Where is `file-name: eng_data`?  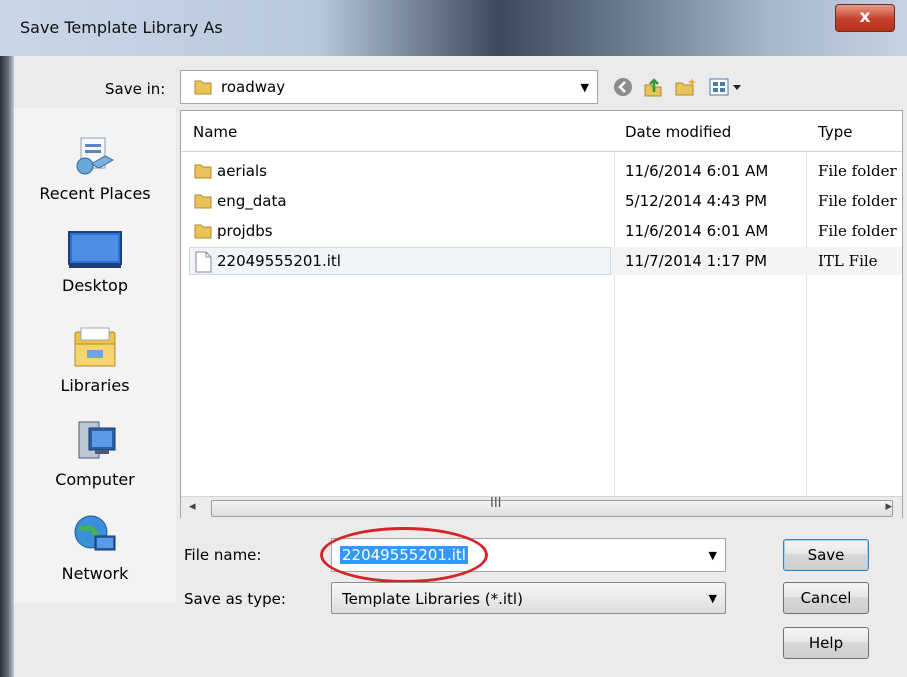 file-name: eng_data is located at coordinates (252, 201).